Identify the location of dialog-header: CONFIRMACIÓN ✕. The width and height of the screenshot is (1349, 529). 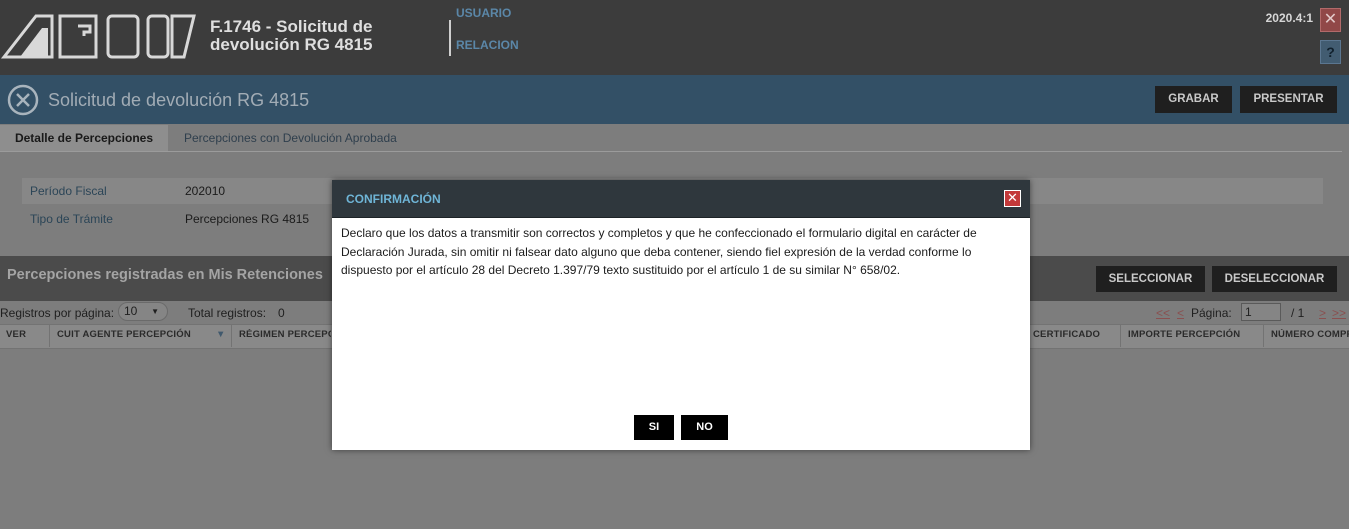
(681, 199).